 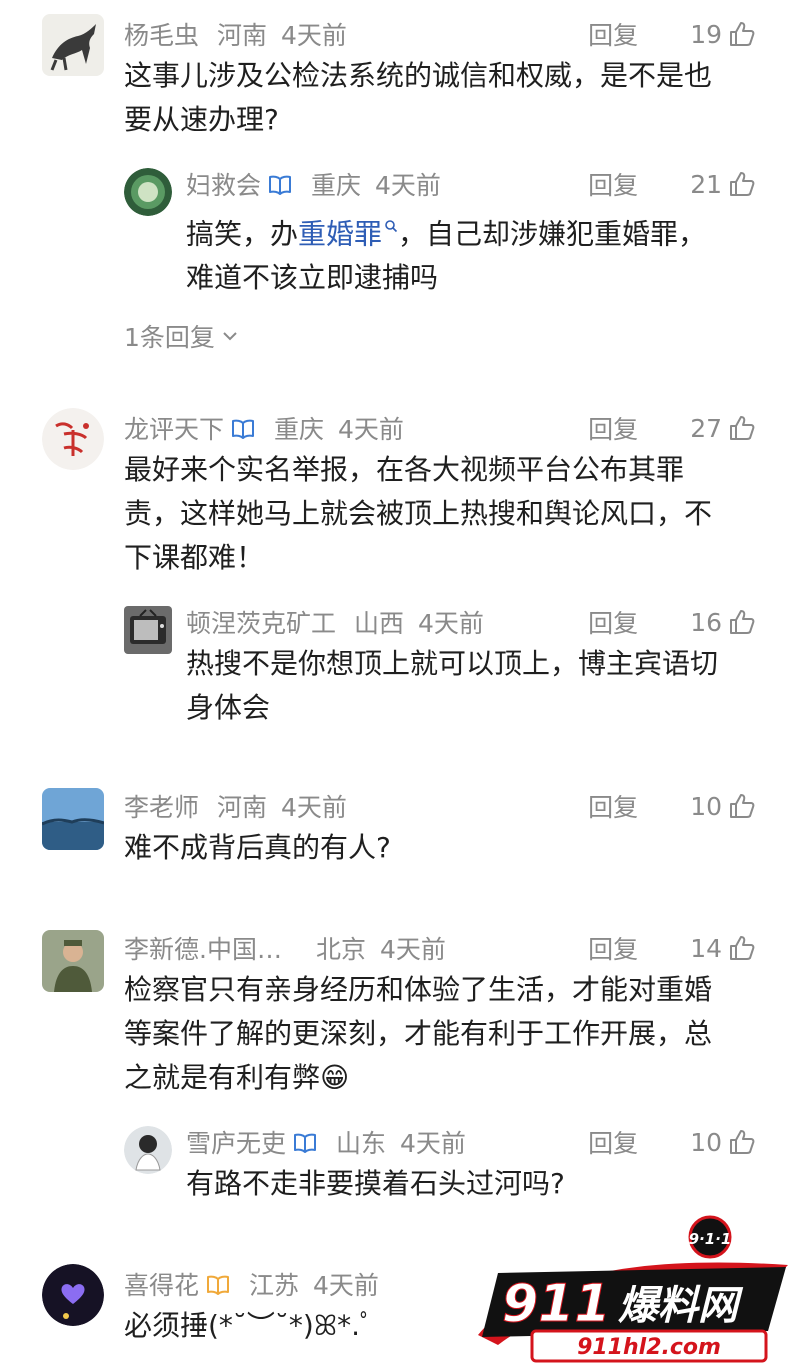 I want to click on watermark-logo: 9·1·1 911 爆料网 911hl2.com, so click(x=633, y=1290).